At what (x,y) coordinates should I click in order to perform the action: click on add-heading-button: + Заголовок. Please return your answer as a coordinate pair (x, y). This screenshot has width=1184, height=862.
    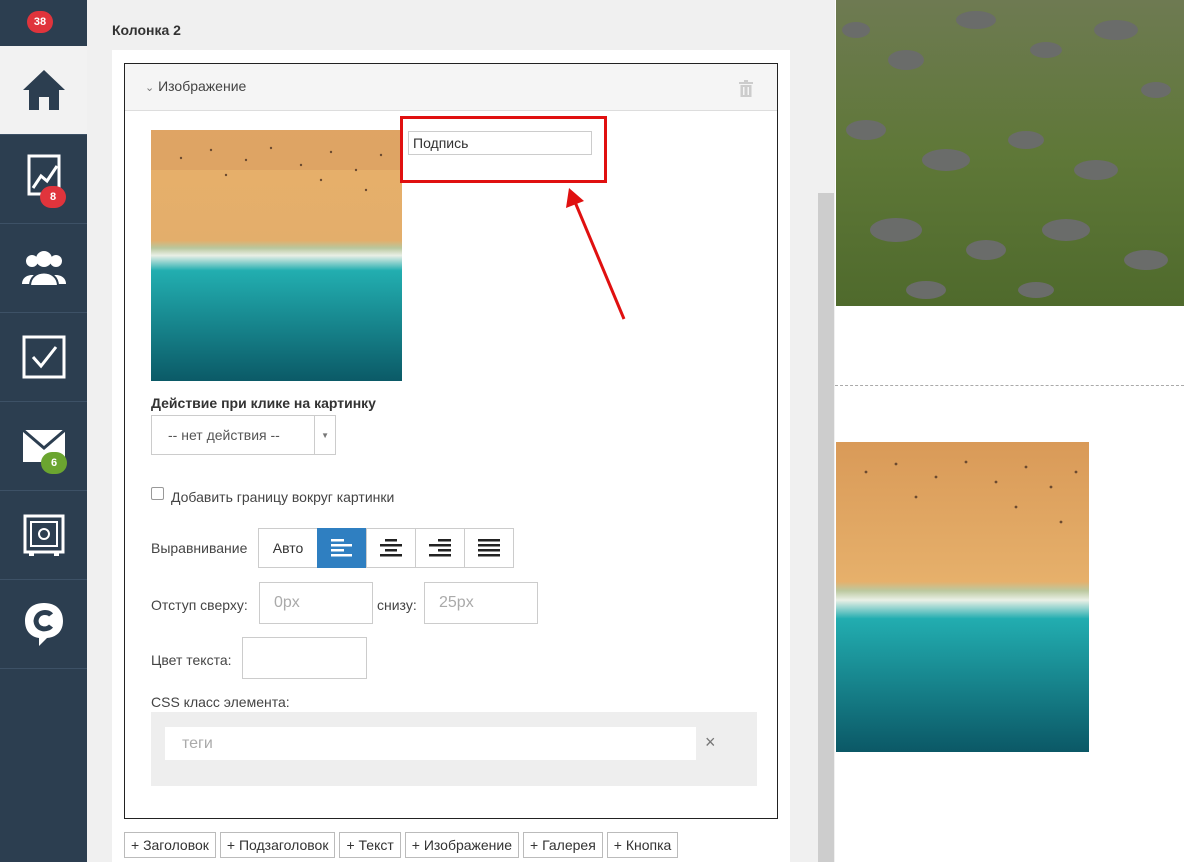
    Looking at the image, I should click on (170, 845).